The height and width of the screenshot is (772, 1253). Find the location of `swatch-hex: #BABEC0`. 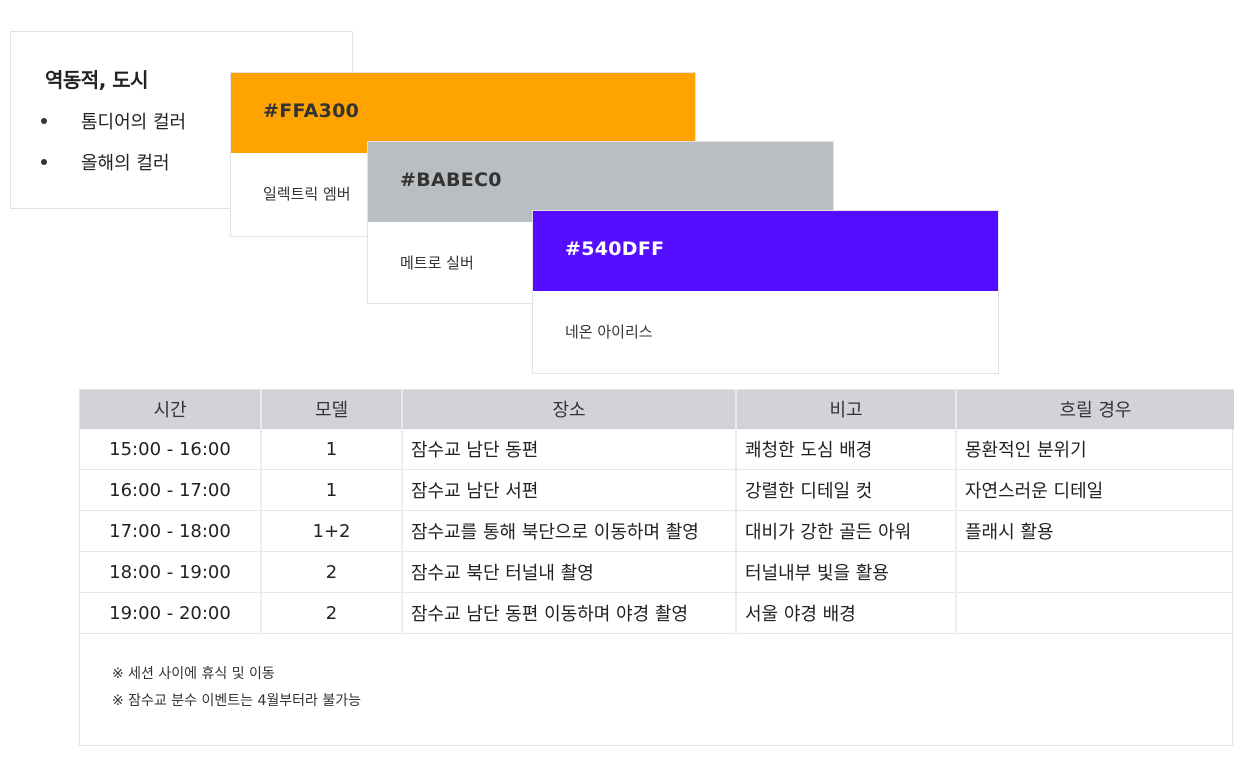

swatch-hex: #BABEC0 is located at coordinates (451, 180).